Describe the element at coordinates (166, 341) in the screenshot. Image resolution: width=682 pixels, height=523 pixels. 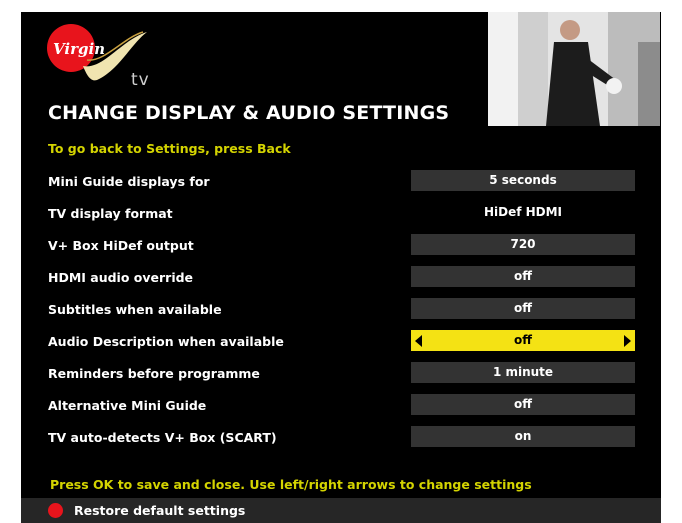
I see `setting-label: Audio Description when available` at that location.